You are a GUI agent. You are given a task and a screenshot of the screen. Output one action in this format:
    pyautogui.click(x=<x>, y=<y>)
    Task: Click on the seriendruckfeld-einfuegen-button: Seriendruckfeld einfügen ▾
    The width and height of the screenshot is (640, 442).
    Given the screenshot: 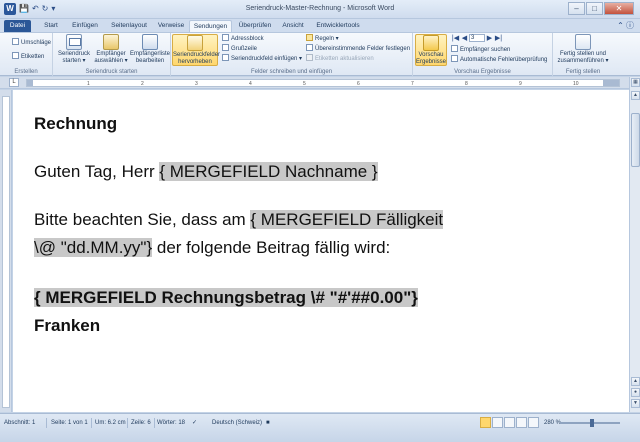 What is the action you would take?
    pyautogui.click(x=262, y=58)
    